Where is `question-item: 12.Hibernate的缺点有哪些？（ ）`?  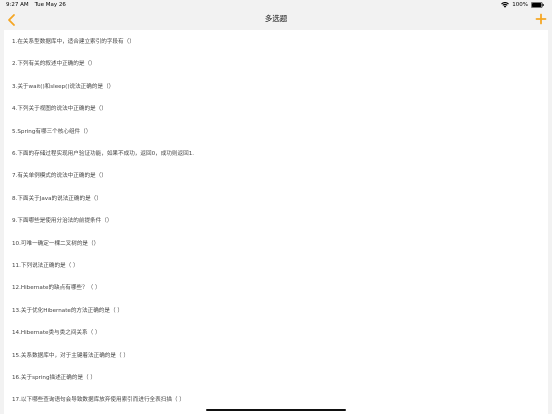 question-item: 12.Hibernate的缺点有哪些？（ ） is located at coordinates (56, 288).